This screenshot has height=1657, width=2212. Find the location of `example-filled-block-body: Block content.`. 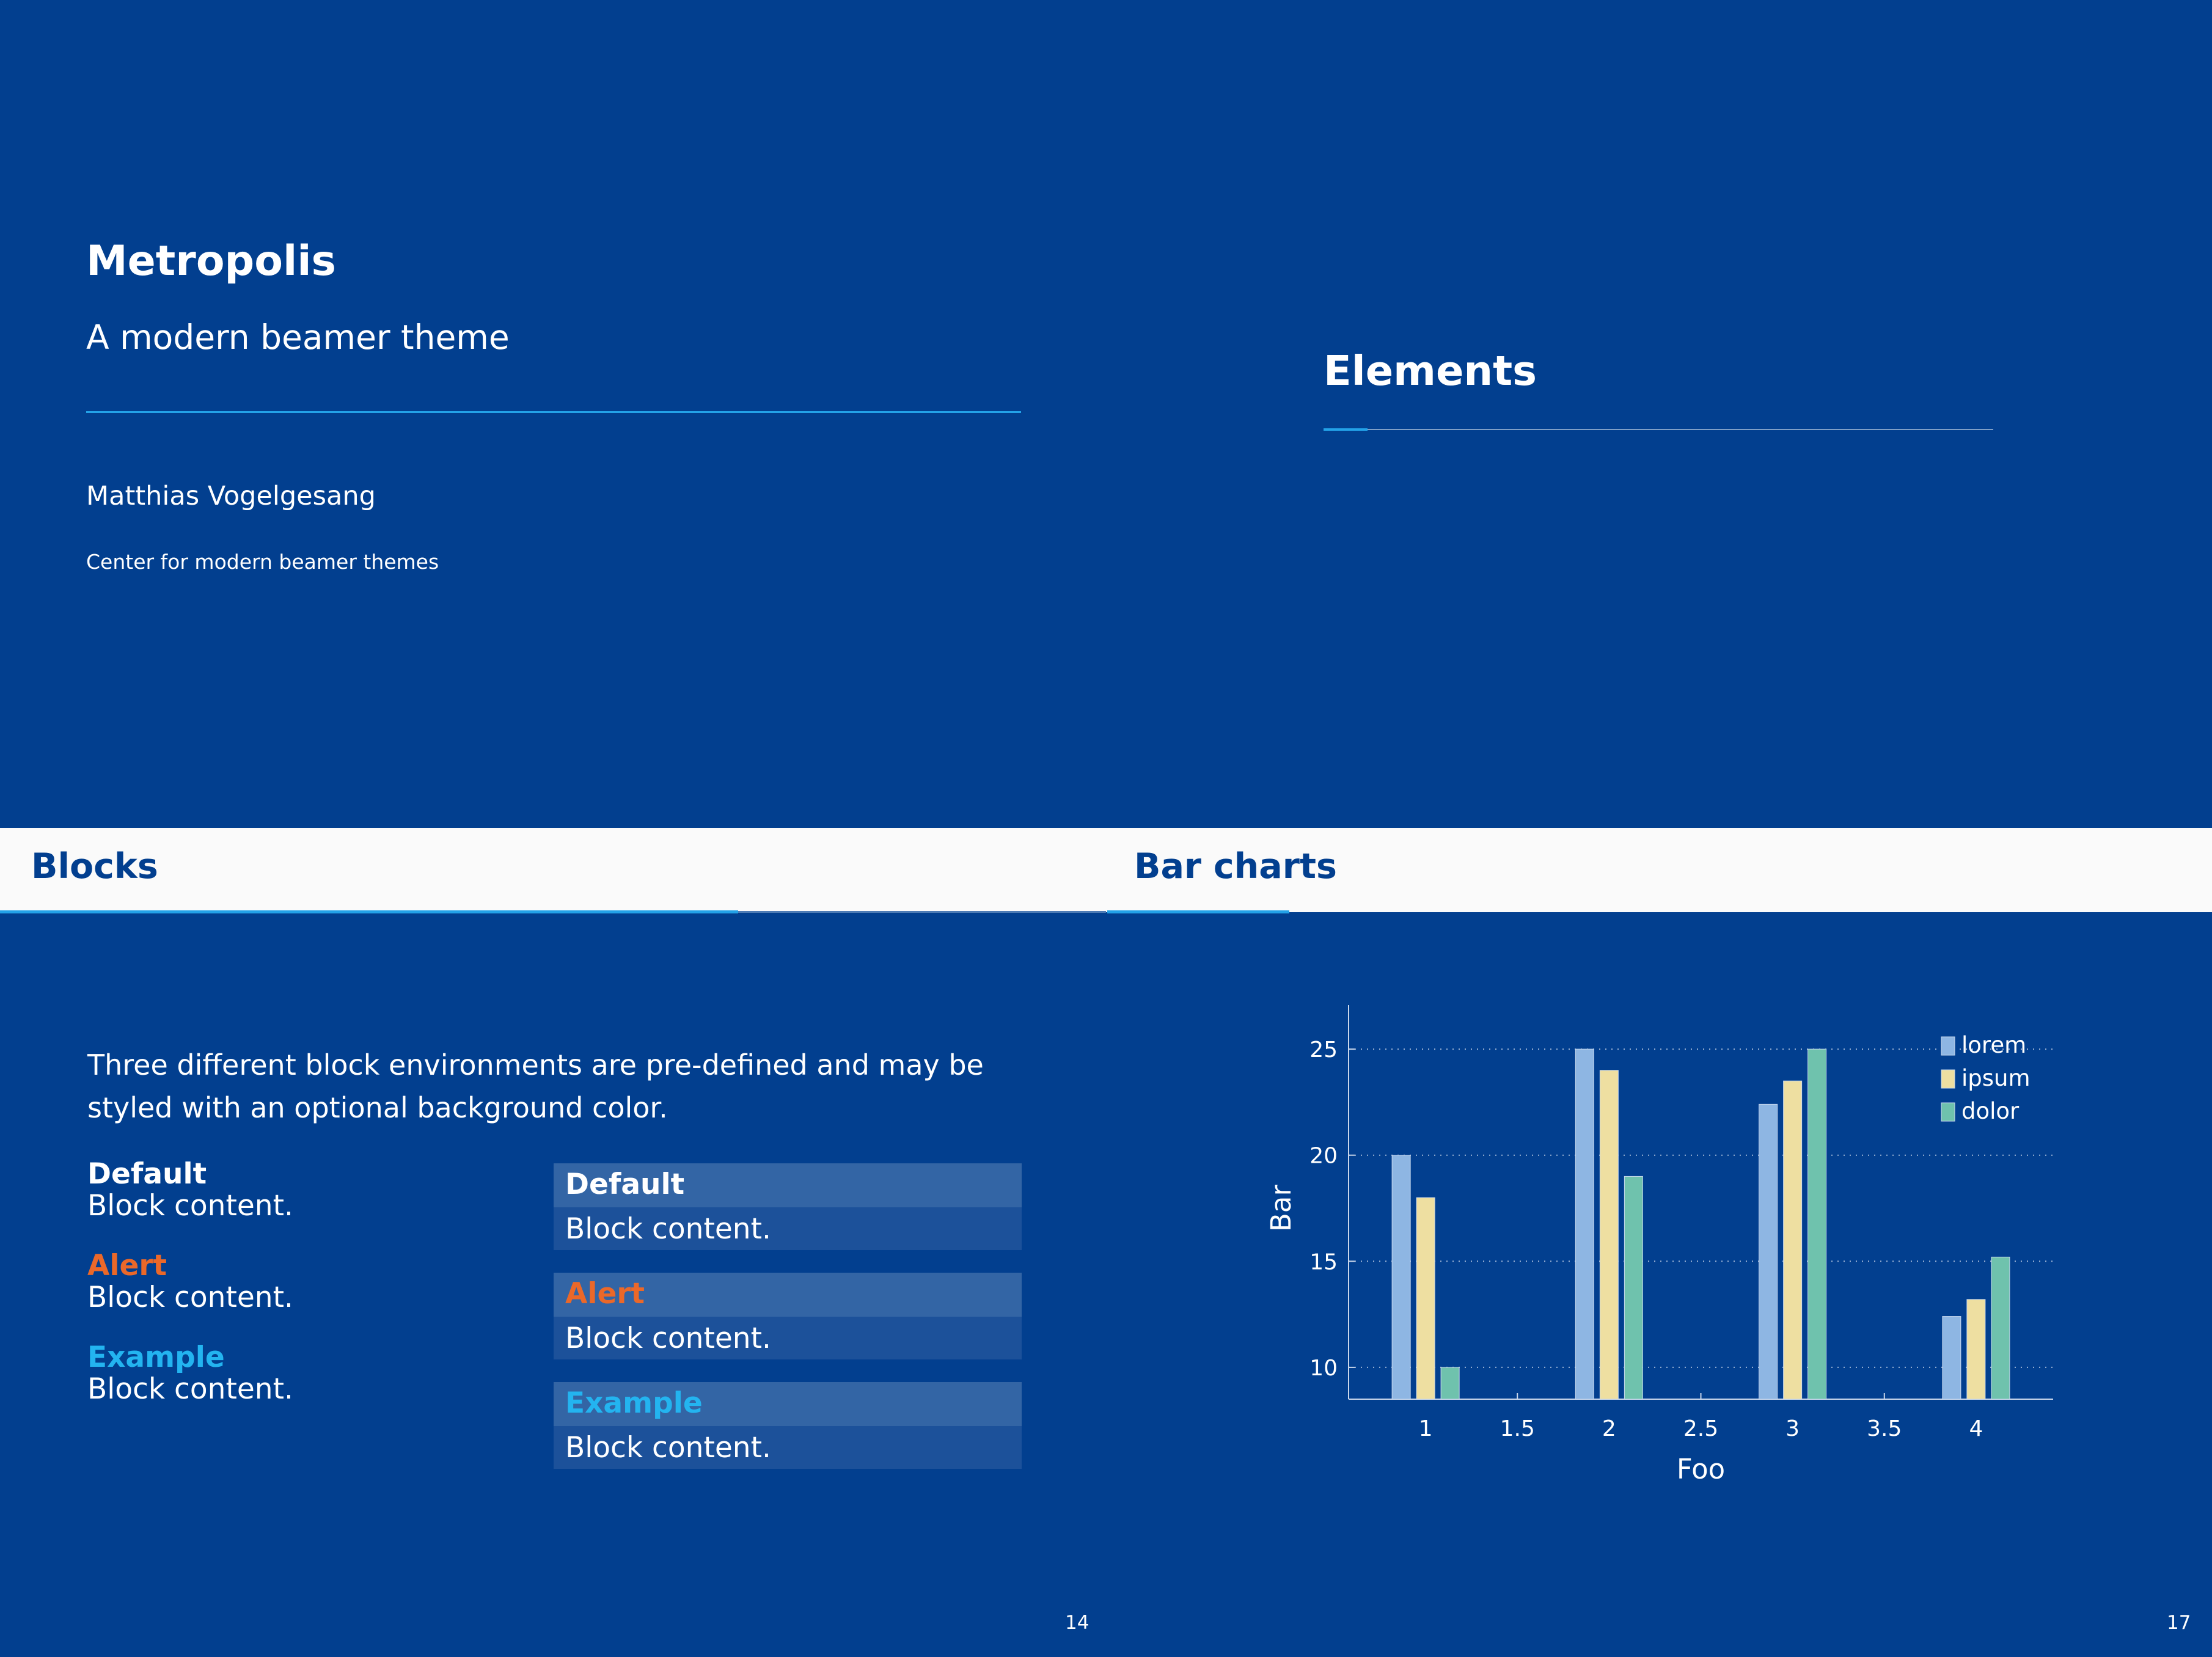

example-filled-block-body: Block content. is located at coordinates (668, 1448).